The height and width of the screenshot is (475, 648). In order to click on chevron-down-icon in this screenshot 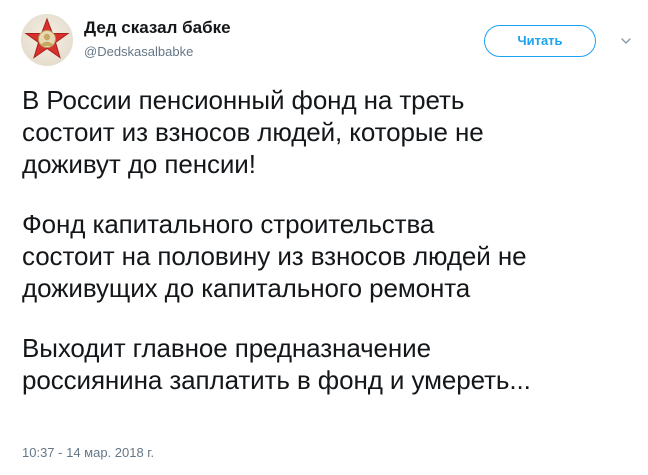, I will do `click(626, 41)`.